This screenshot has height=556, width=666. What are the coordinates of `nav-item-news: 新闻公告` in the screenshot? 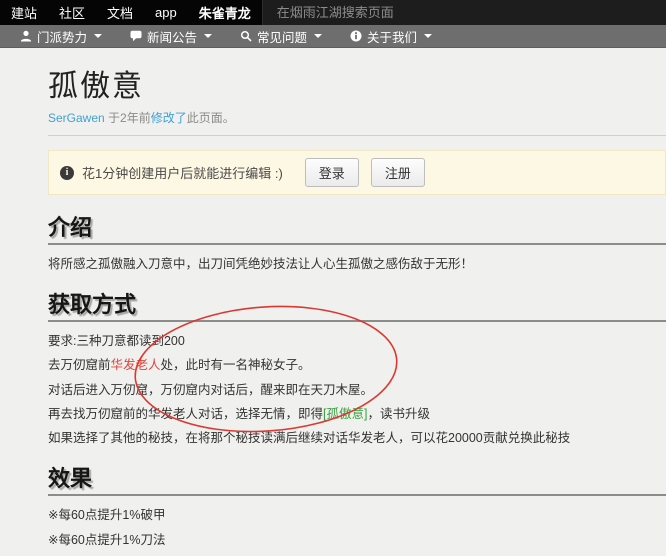 It's located at (171, 36).